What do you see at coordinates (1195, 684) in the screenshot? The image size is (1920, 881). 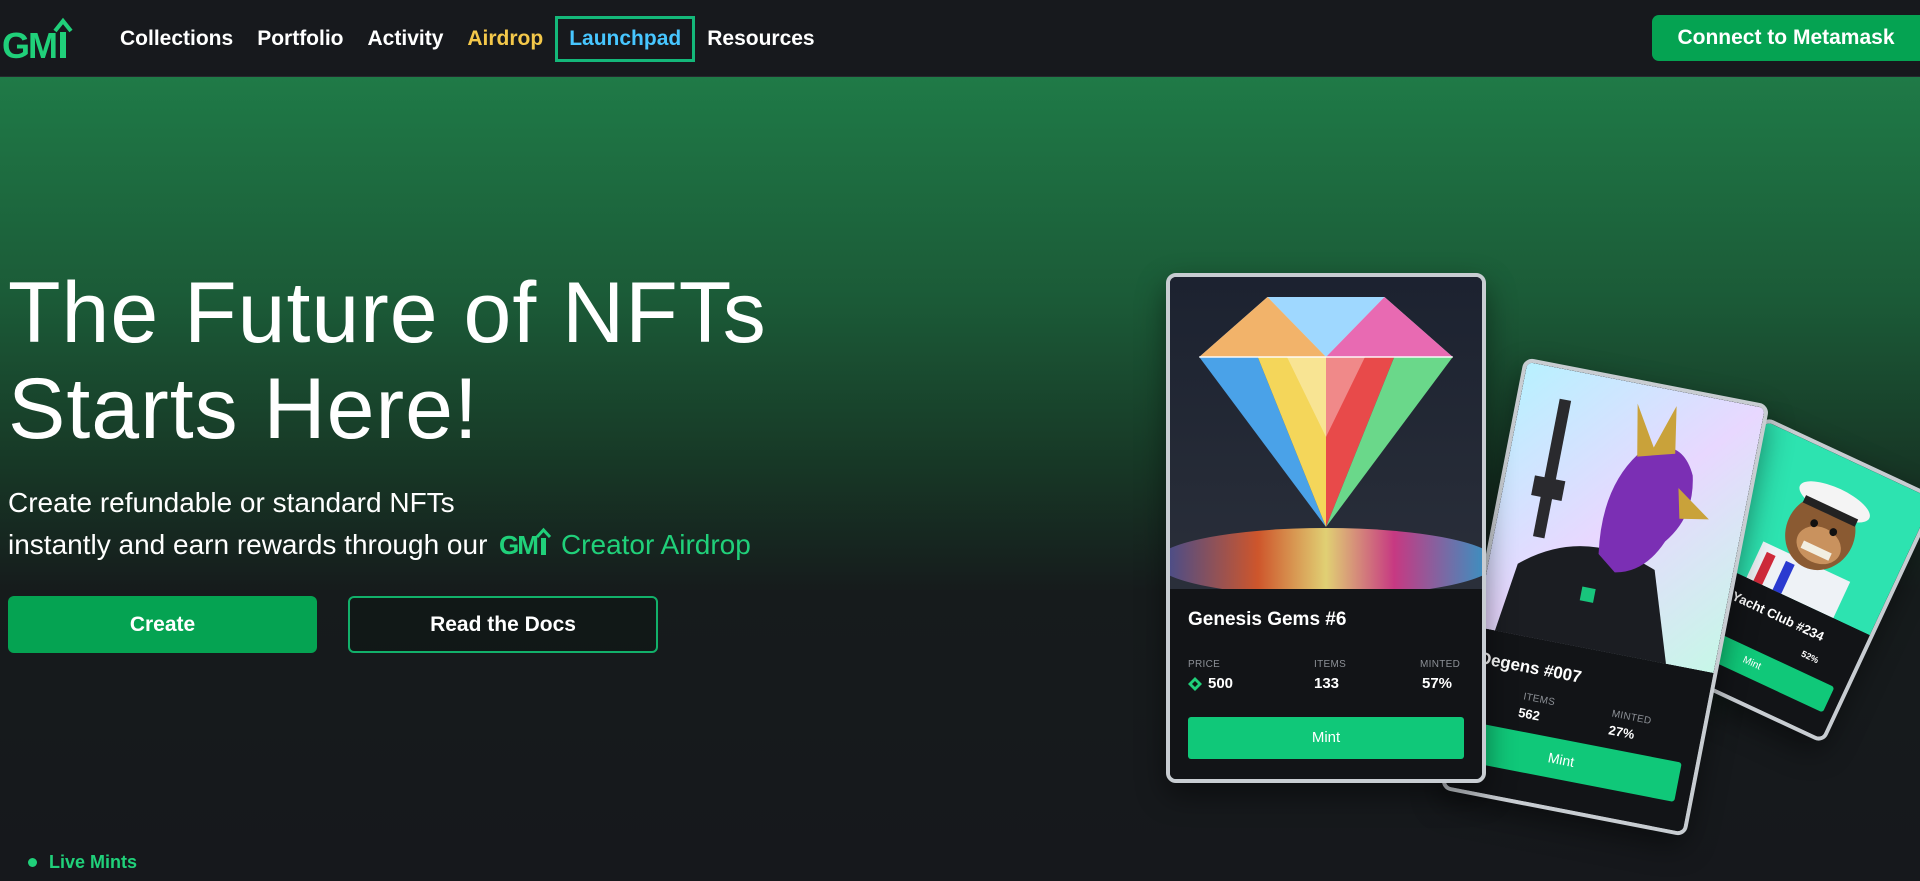 I see `price-token-icon` at bounding box center [1195, 684].